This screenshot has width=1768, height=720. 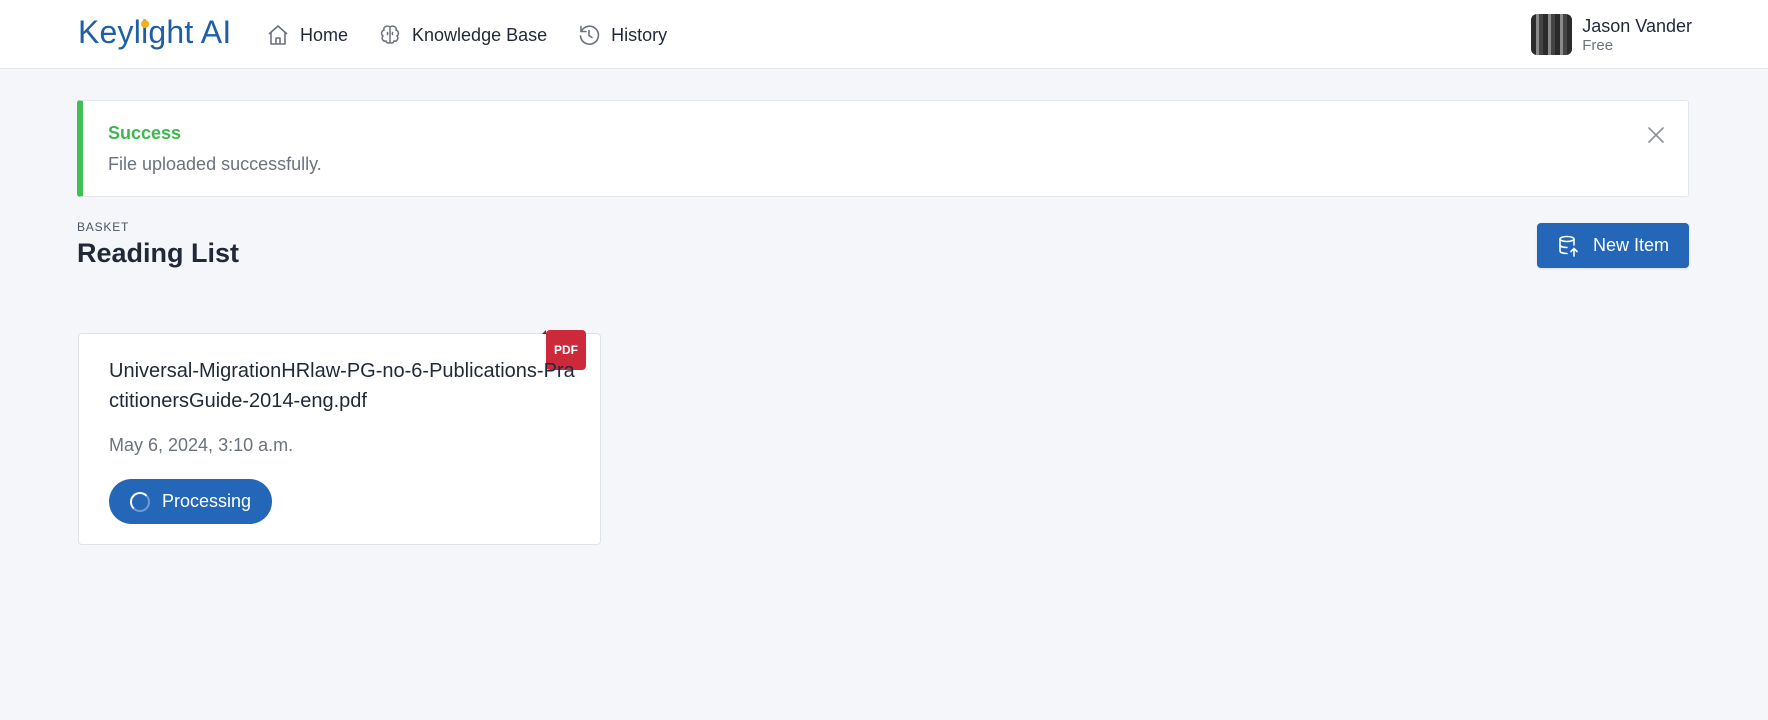 I want to click on database-upload-icon, so click(x=1568, y=246).